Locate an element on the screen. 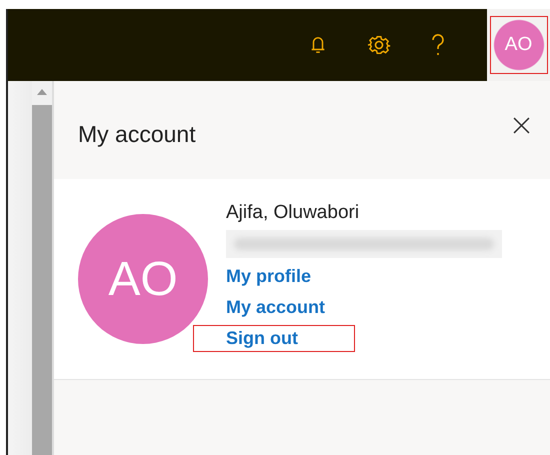 Image resolution: width=550 pixels, height=455 pixels. account-link: My account is located at coordinates (276, 307).